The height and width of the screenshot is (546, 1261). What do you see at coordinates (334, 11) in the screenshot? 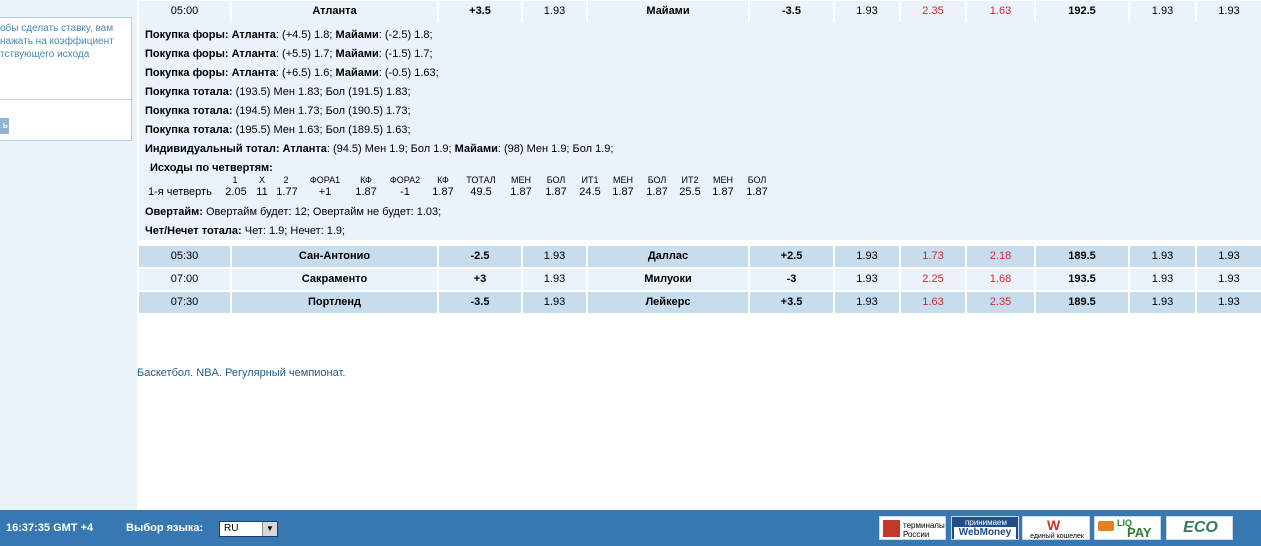
I see `team1-name: Атланта` at bounding box center [334, 11].